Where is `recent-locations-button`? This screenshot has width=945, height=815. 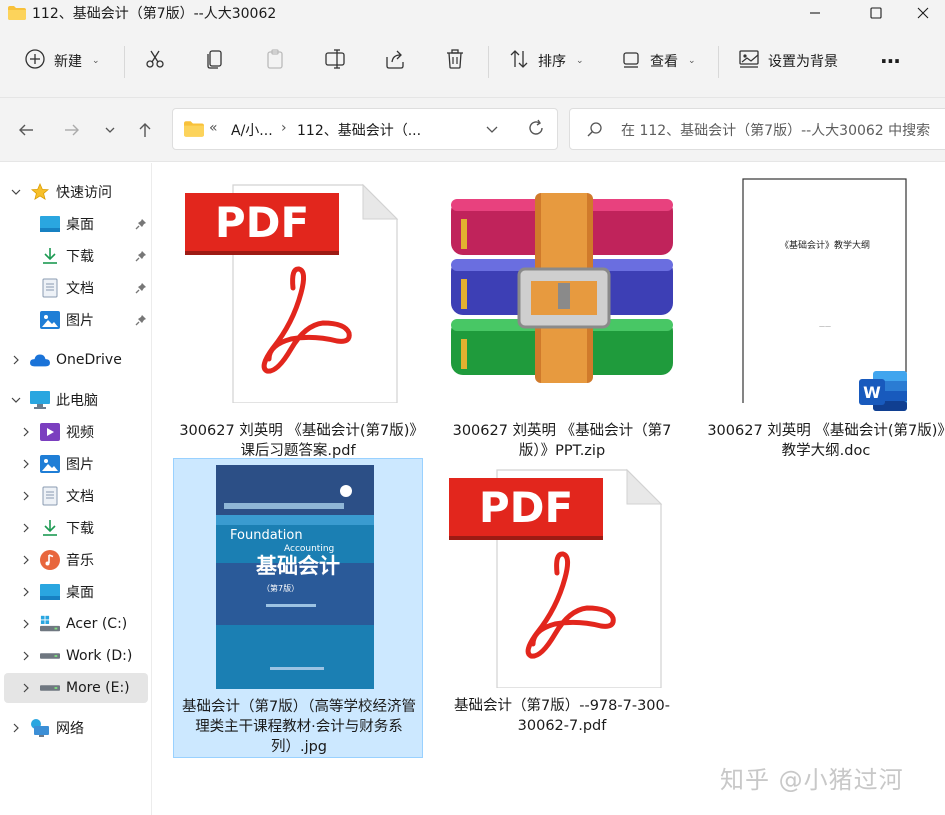
recent-locations-button is located at coordinates (110, 130).